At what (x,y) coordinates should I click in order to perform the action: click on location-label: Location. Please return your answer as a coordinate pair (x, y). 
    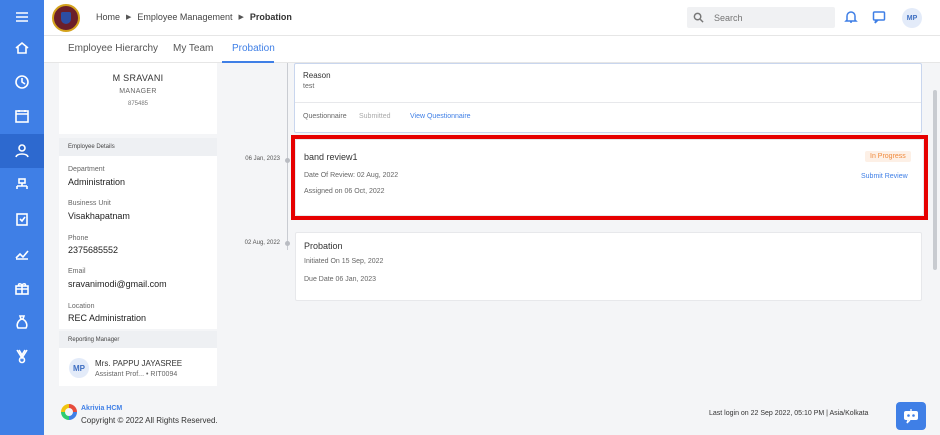
    Looking at the image, I should click on (81, 306).